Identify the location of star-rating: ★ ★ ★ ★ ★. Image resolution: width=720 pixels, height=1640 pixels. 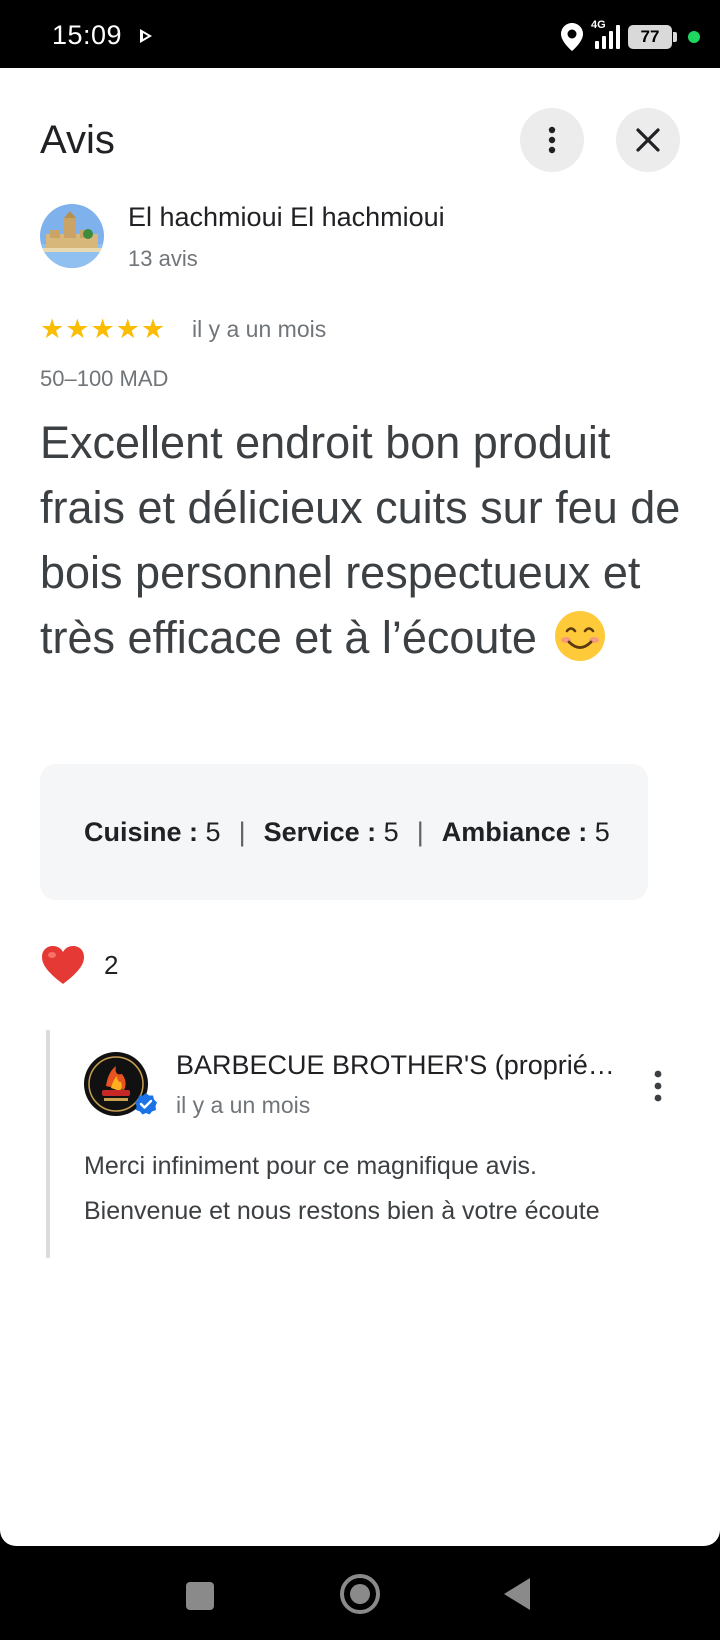
(102, 329).